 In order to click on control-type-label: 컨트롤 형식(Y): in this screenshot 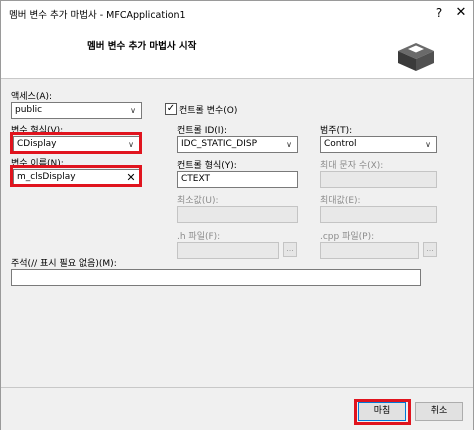, I will do `click(207, 166)`.